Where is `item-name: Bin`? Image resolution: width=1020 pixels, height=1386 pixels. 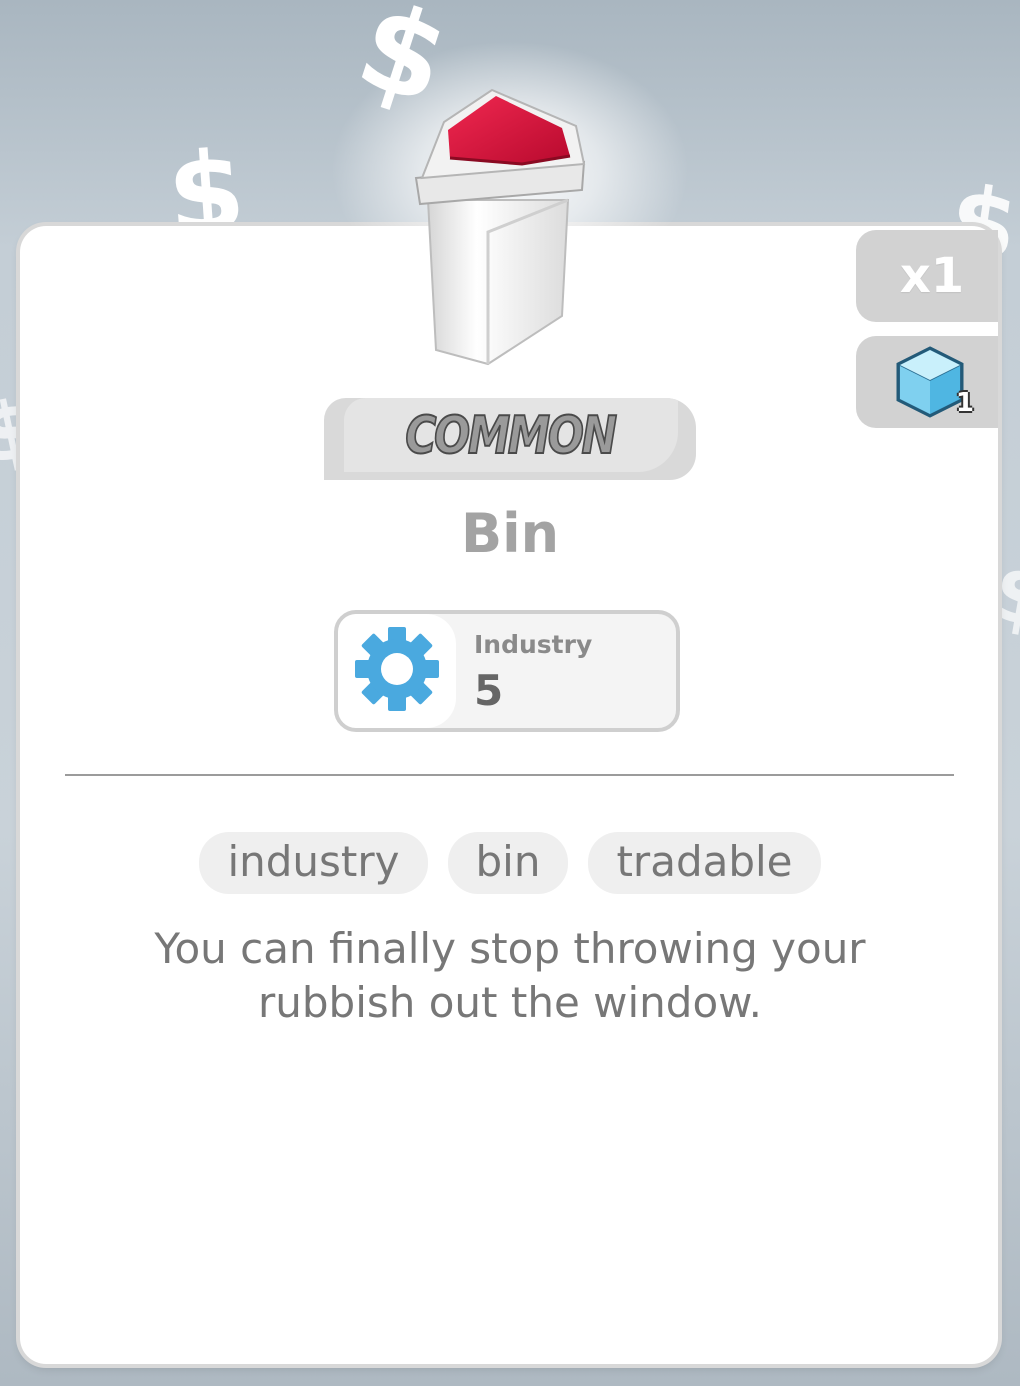
item-name: Bin is located at coordinates (510, 533).